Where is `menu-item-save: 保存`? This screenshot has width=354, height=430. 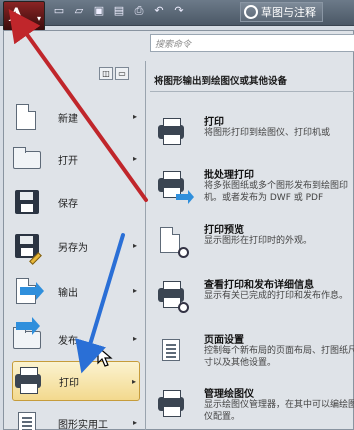
menu-item-save: 保存 is located at coordinates (76, 202).